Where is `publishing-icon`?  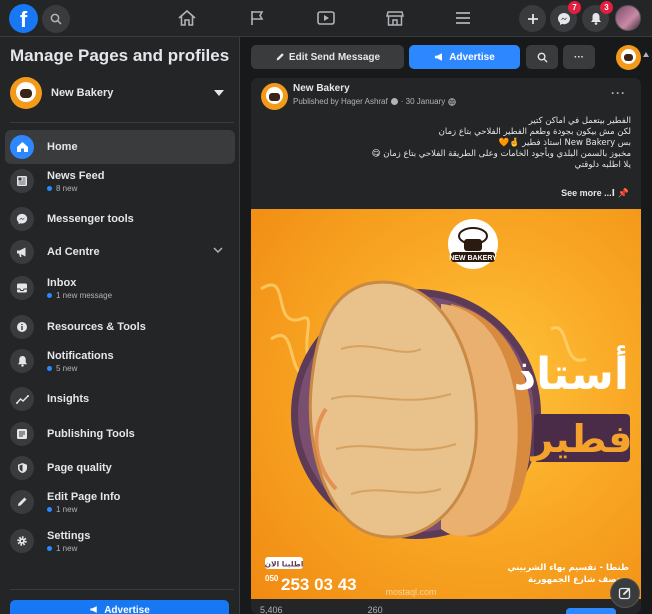
publishing-icon is located at coordinates (22, 434).